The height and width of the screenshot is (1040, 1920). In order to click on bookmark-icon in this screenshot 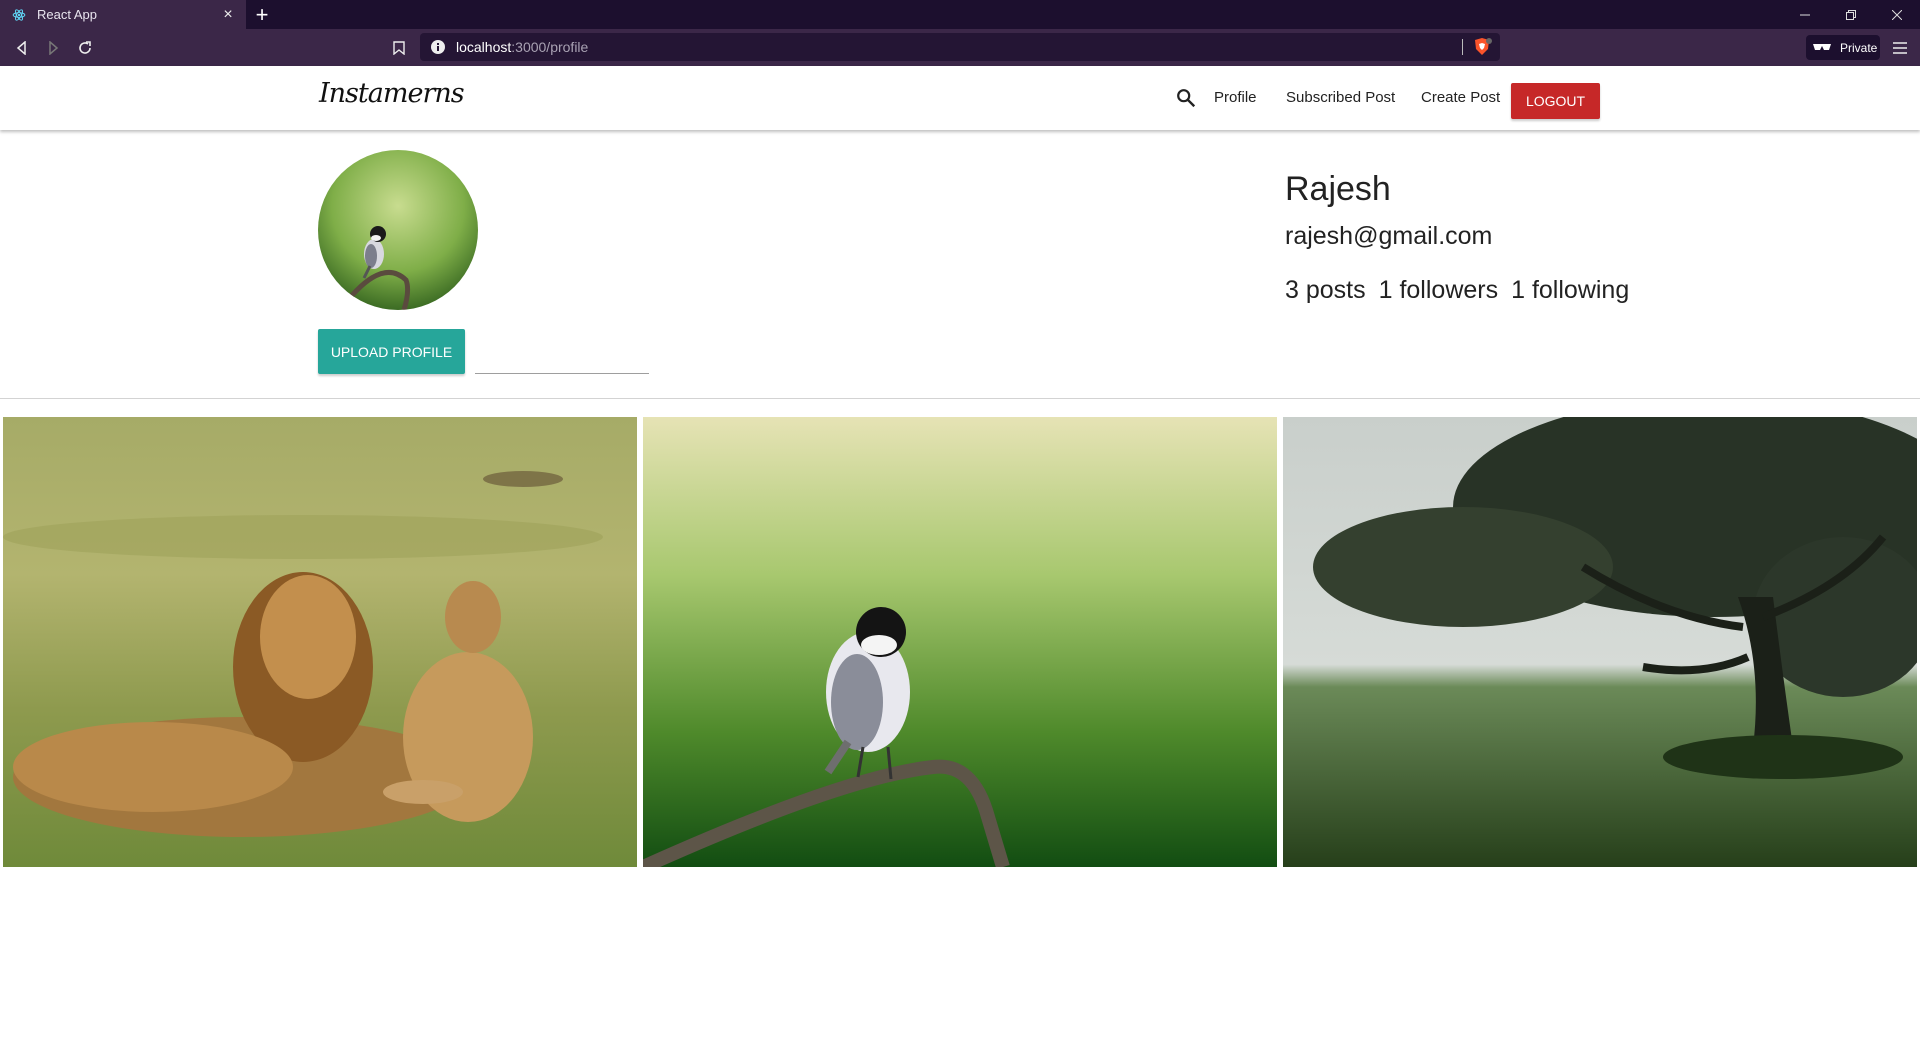, I will do `click(399, 48)`.